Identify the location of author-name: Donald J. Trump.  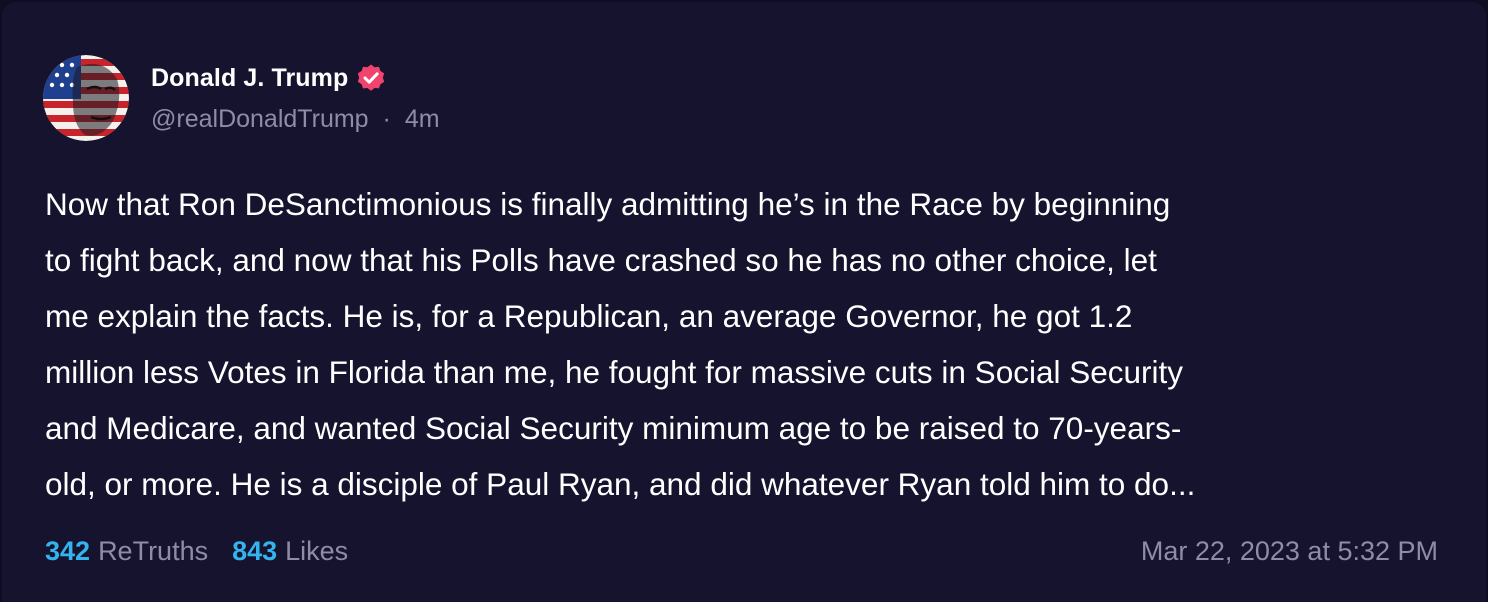
(249, 78).